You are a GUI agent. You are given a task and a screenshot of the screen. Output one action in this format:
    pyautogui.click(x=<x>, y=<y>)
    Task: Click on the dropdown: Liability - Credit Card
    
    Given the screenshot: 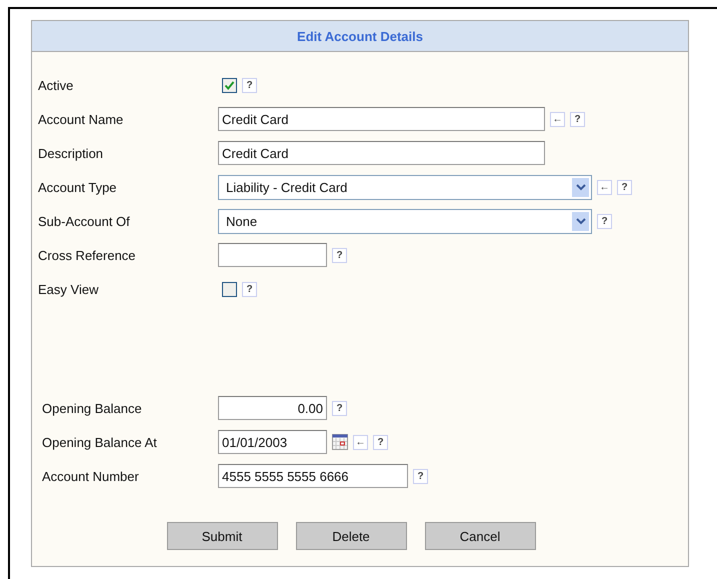 What is the action you would take?
    pyautogui.click(x=405, y=187)
    